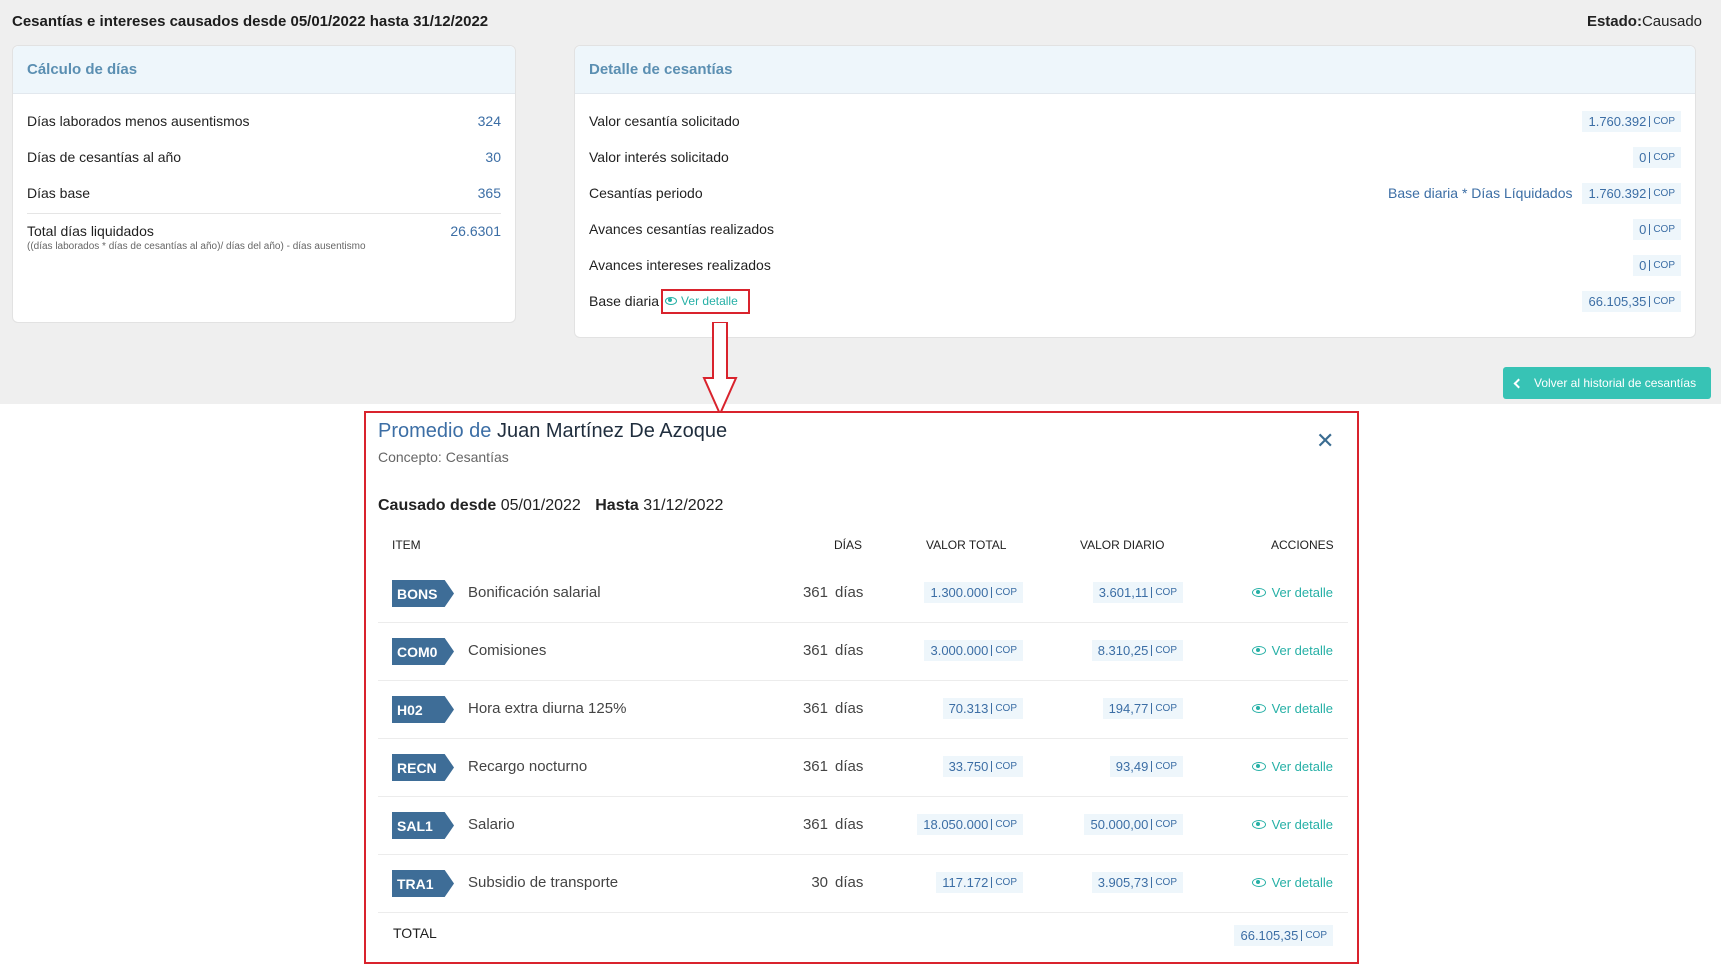 The image size is (1721, 971). Describe the element at coordinates (1137, 650) in the screenshot. I see `valor-diario: 8.310,25 COP` at that location.